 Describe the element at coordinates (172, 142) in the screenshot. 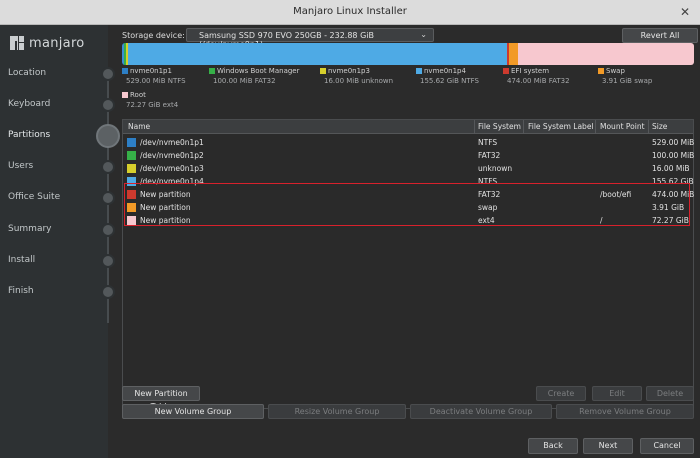

I see `cell-name: /dev/nvme0n1p1` at that location.